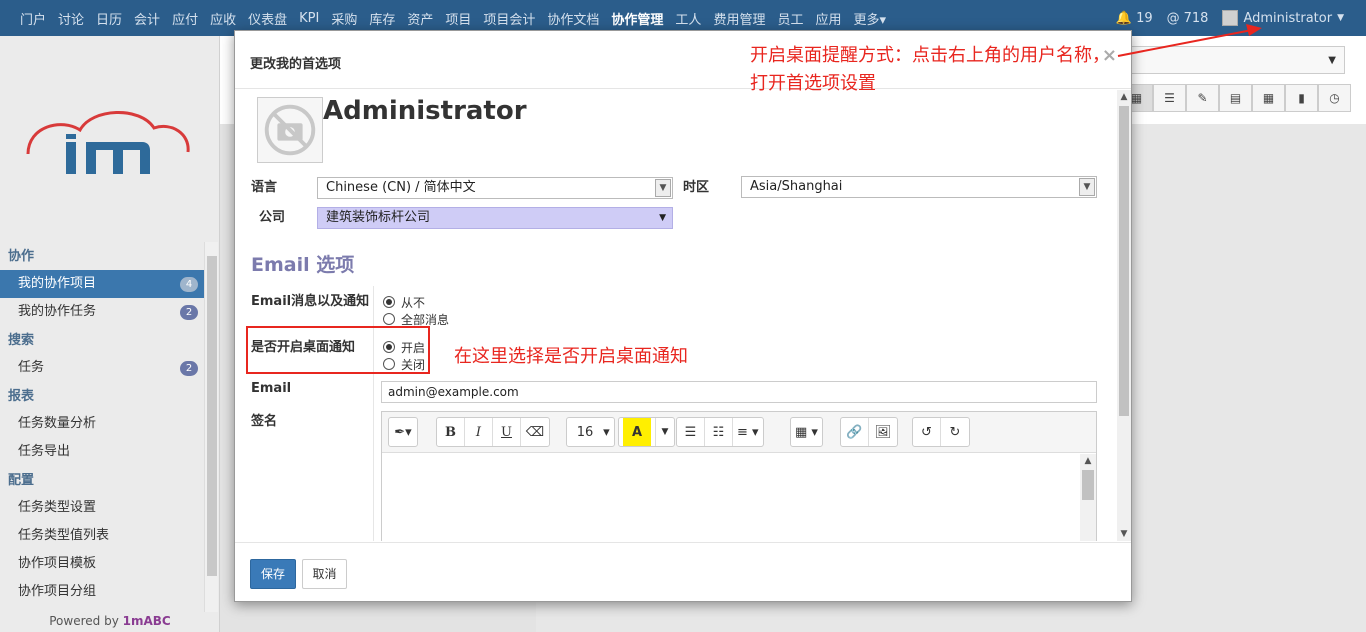 The width and height of the screenshot is (1366, 632). I want to click on user-photo, so click(290, 130).